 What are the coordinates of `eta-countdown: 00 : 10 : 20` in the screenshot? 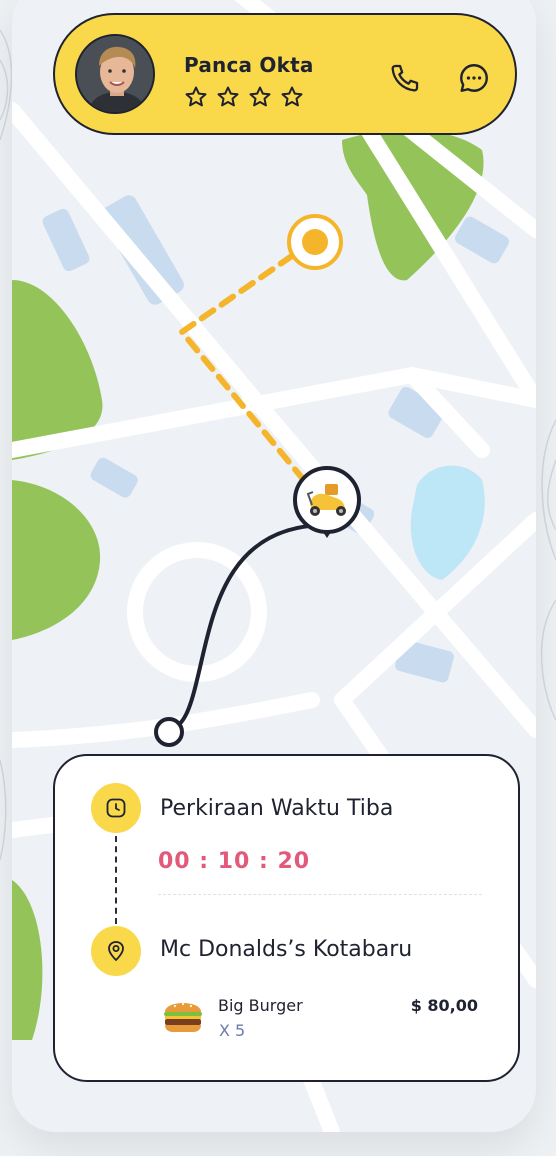 It's located at (234, 861).